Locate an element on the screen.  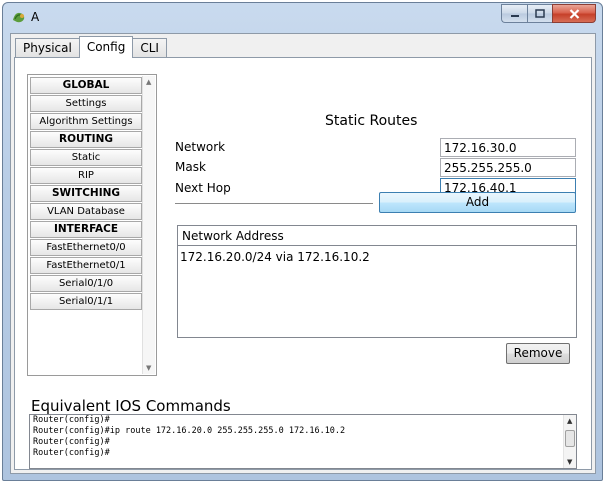
maximize-icon is located at coordinates (540, 13).